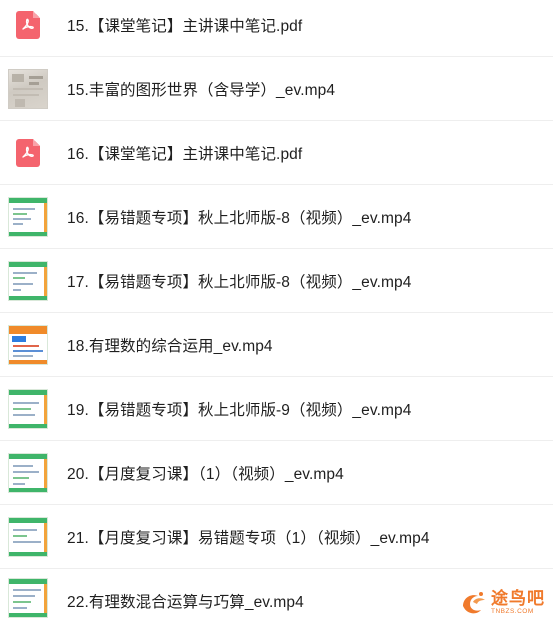 Image resolution: width=553 pixels, height=624 pixels. I want to click on file-row: 21.【月度复习课】易错题专项（1）（视频）_ev.mp4, so click(276, 537).